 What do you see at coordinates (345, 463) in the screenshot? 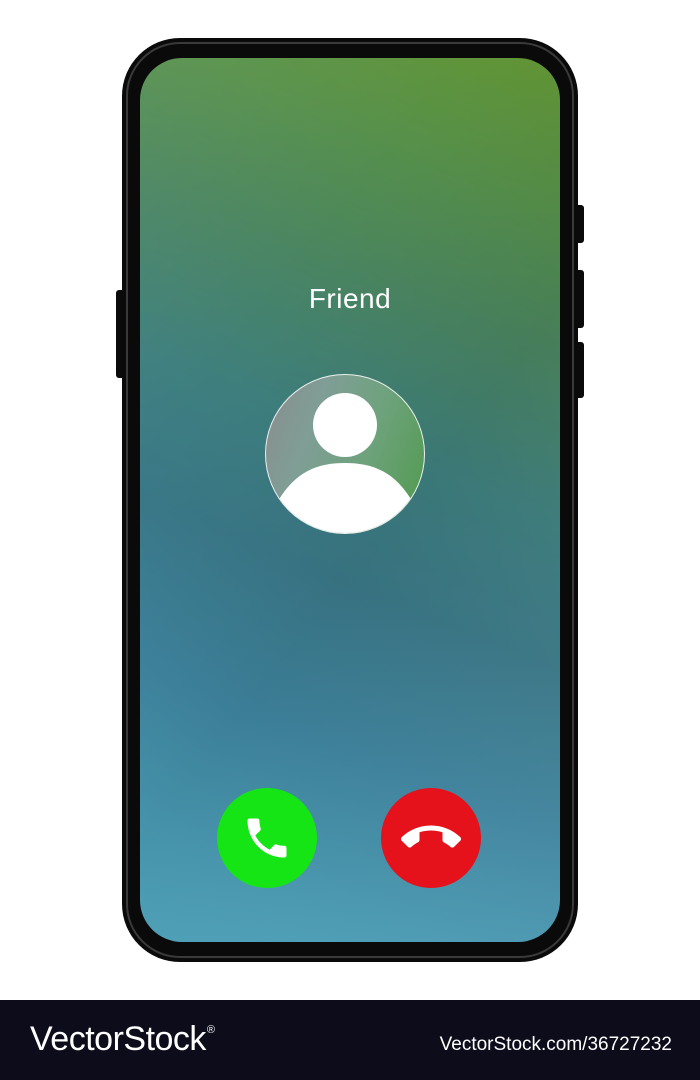
I see `user-silhouette-icon` at bounding box center [345, 463].